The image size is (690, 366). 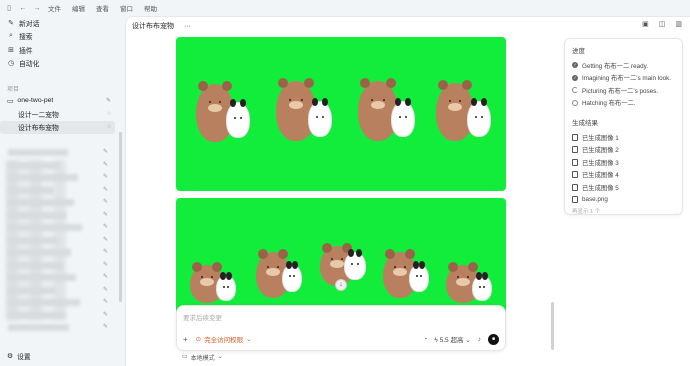 What do you see at coordinates (150, 8) in the screenshot?
I see `menu-help: 帮助` at bounding box center [150, 8].